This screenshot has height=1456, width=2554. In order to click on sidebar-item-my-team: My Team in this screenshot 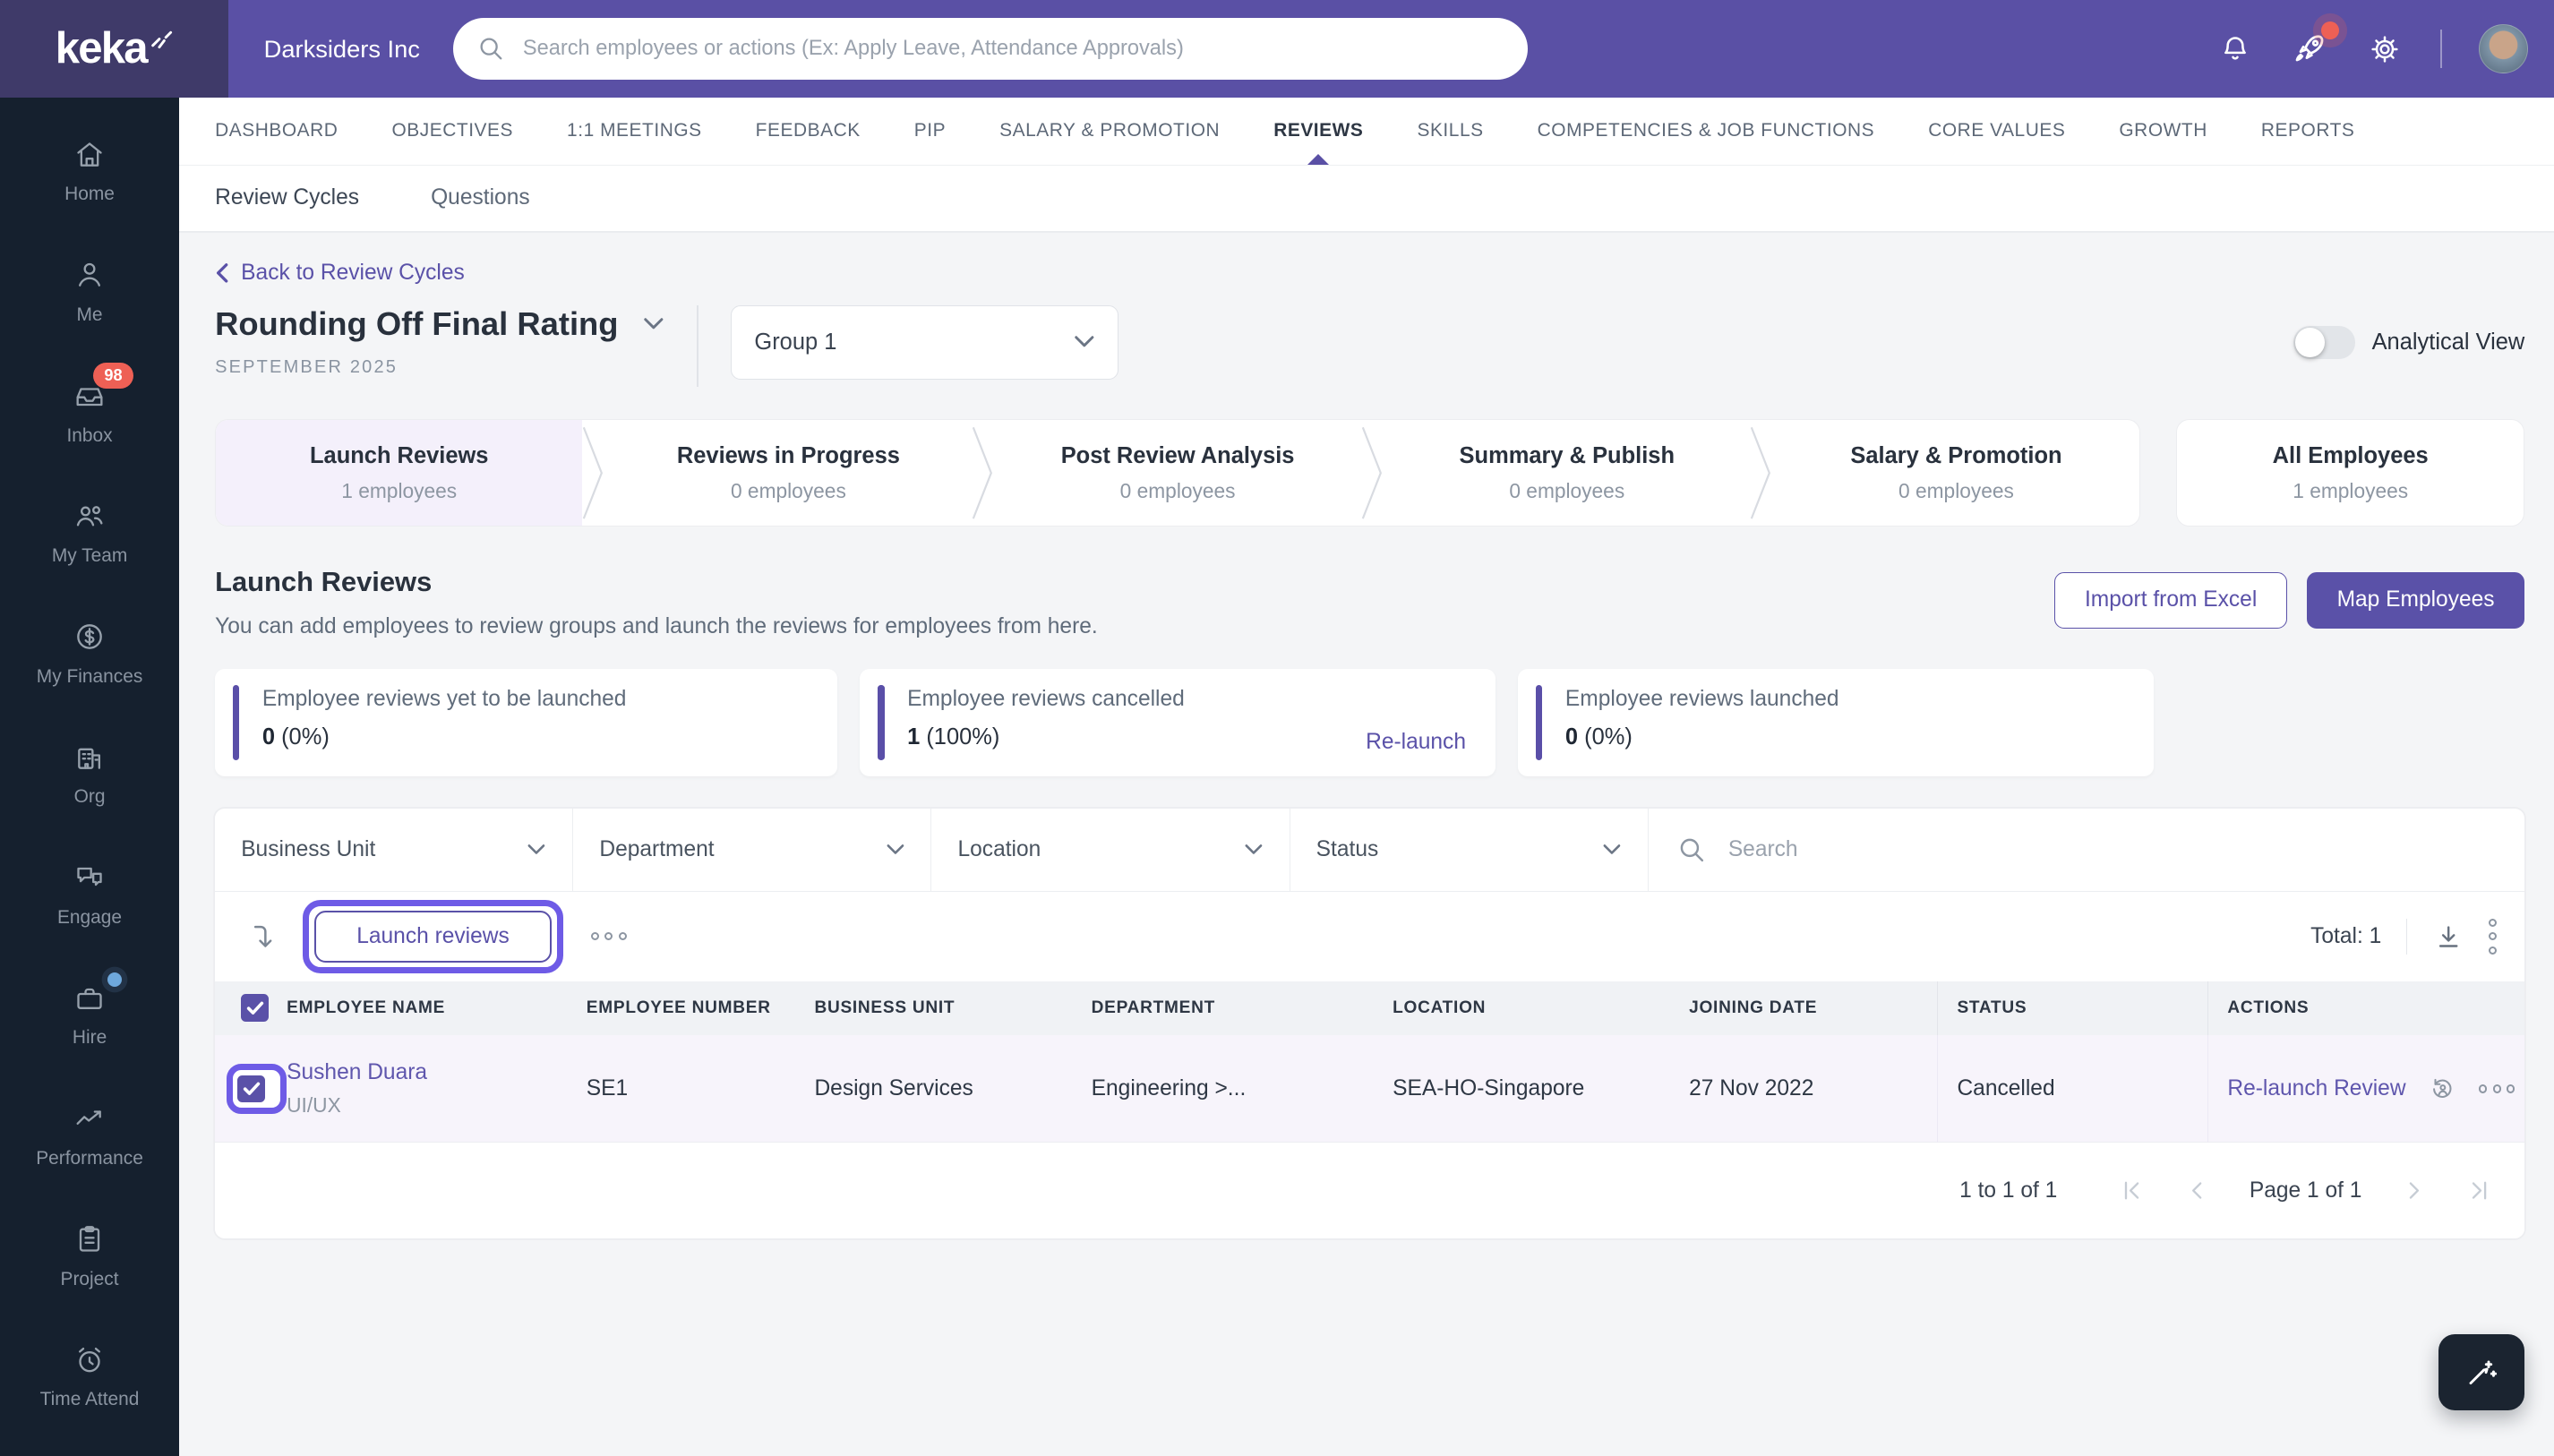, I will do `click(90, 532)`.